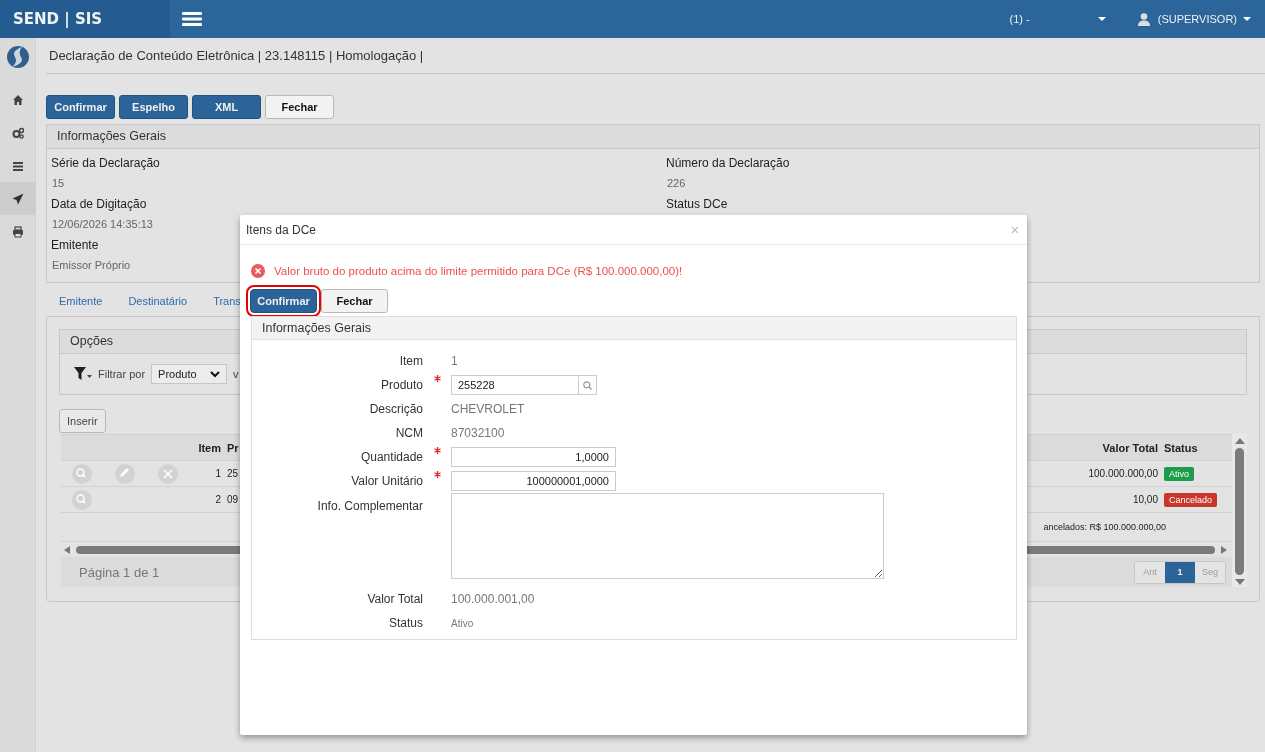 The width and height of the screenshot is (1265, 752). Describe the element at coordinates (153, 107) in the screenshot. I see `primary-button: Espelho` at that location.